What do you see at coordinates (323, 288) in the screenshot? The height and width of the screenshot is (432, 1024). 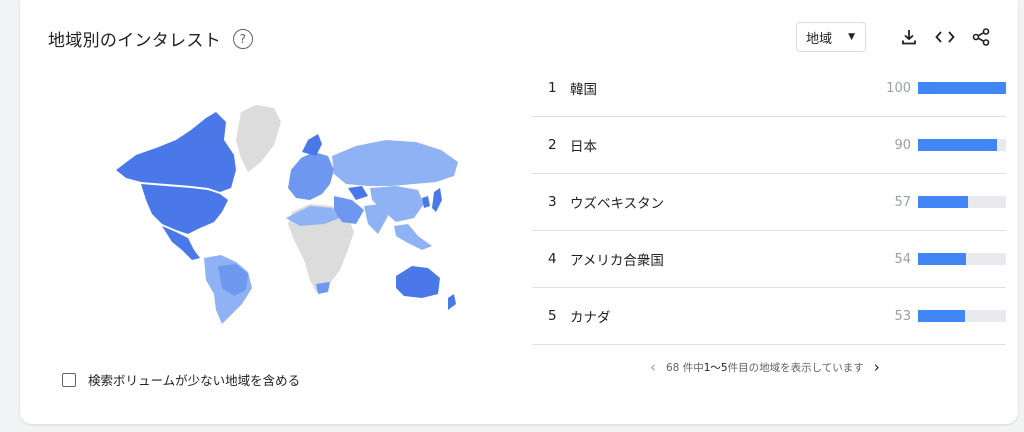 I see `map-region-south-africa` at bounding box center [323, 288].